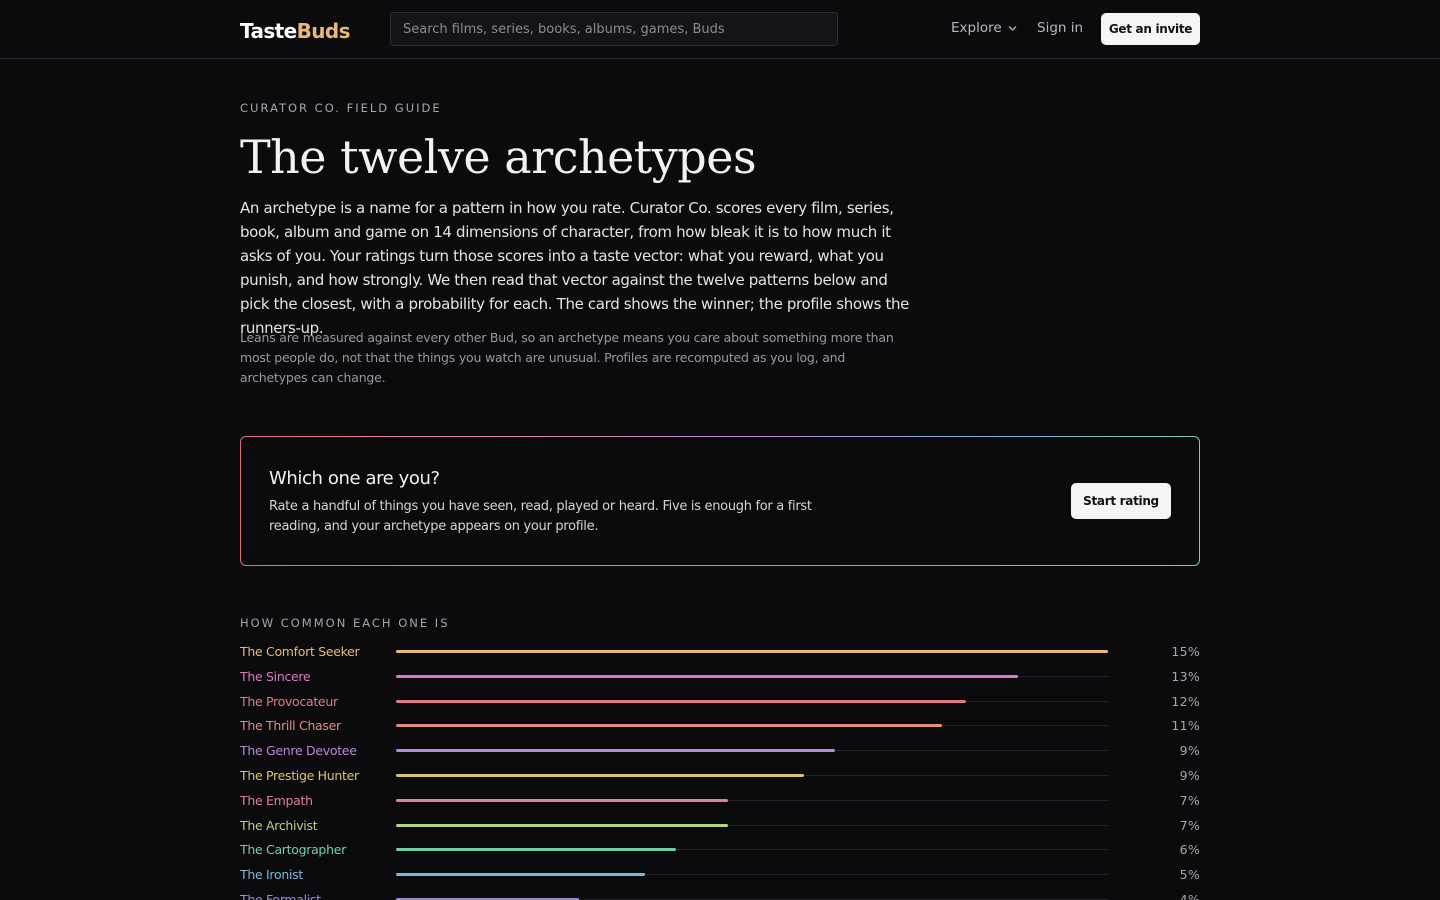 The width and height of the screenshot is (1440, 900). What do you see at coordinates (300, 652) in the screenshot?
I see `archetype-name: The Comfort Seeker` at bounding box center [300, 652].